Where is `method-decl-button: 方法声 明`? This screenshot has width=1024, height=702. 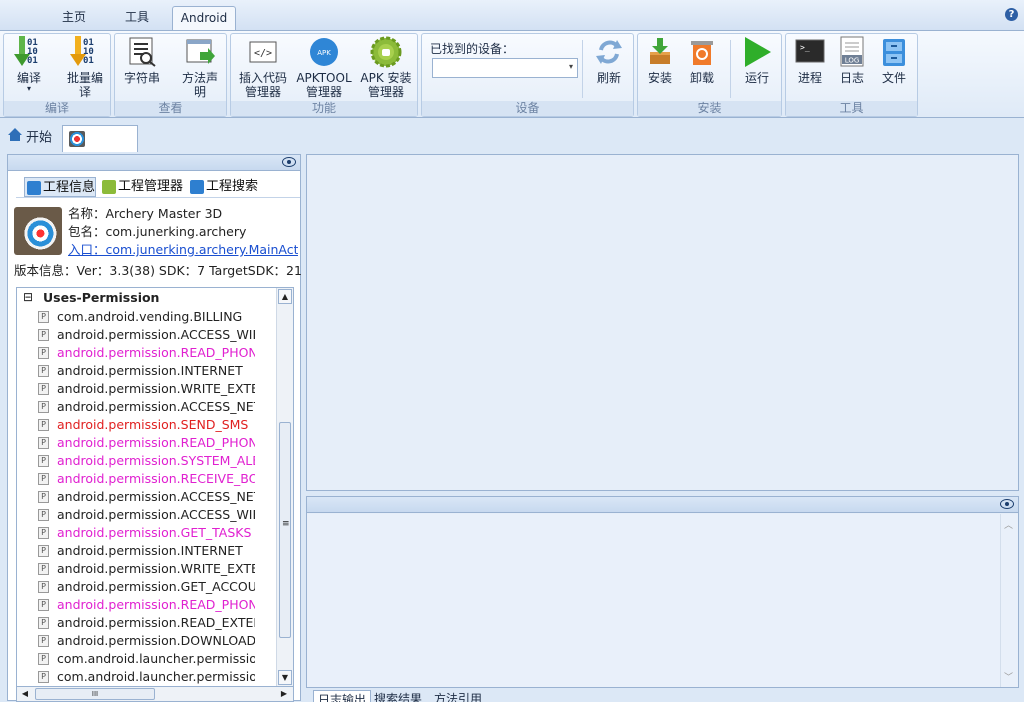
method-decl-button: 方法声 明 is located at coordinates (200, 67).